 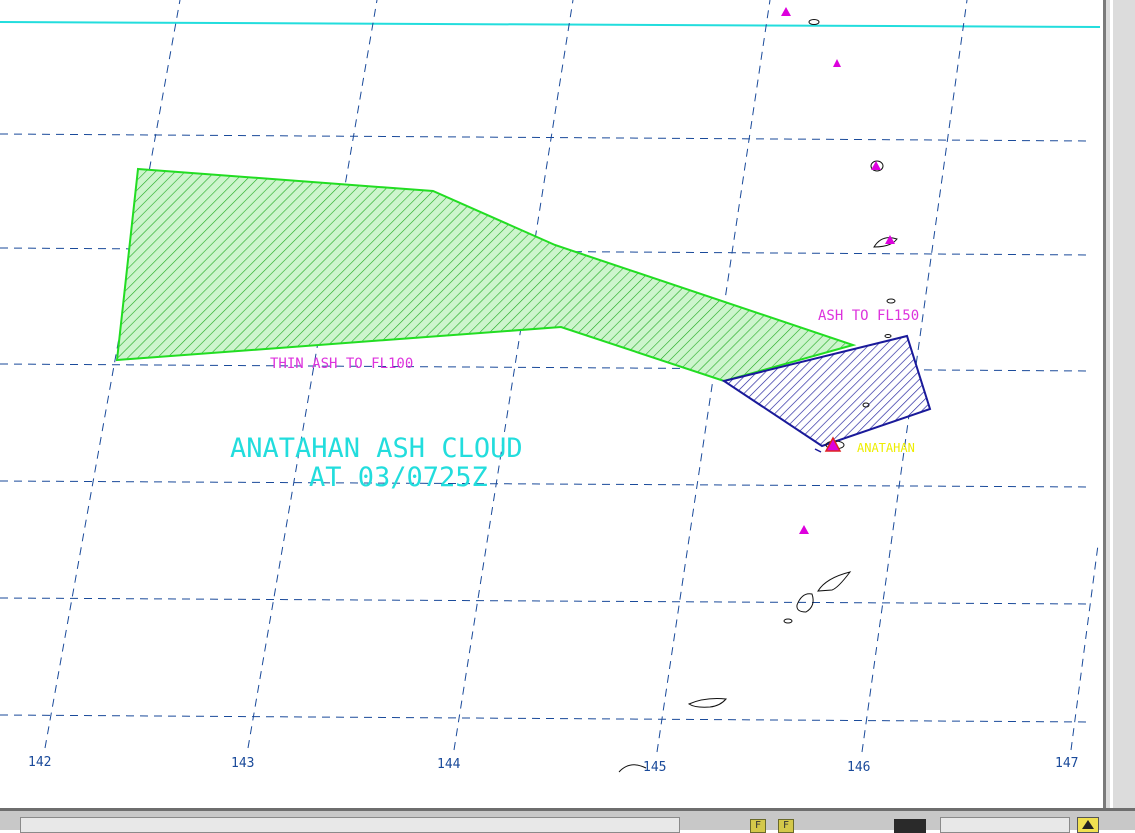 I want to click on latitude-line-top, so click(x=550, y=24).